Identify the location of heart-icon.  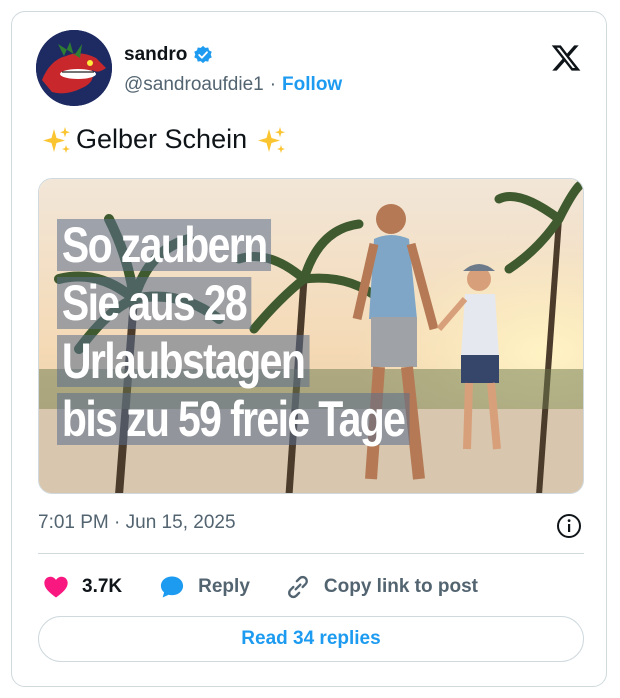
(56, 587).